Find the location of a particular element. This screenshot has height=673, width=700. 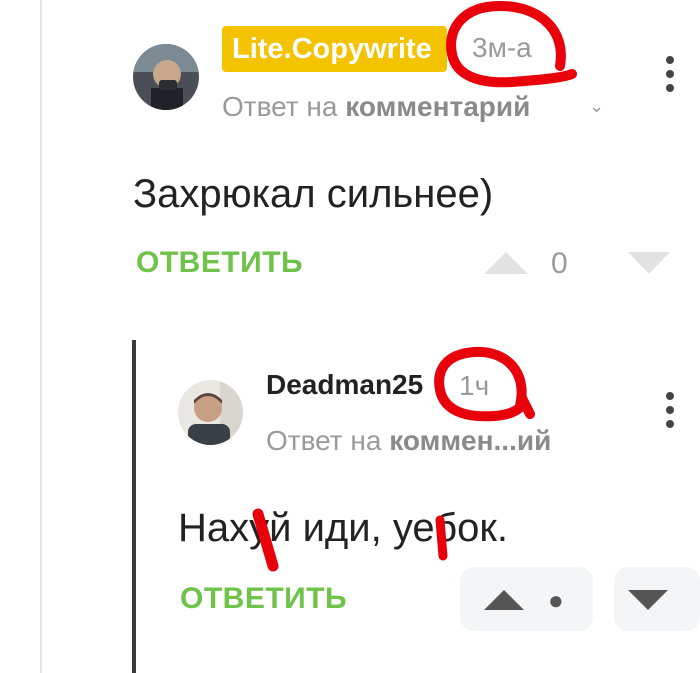

thread-line is located at coordinates (41, 336).